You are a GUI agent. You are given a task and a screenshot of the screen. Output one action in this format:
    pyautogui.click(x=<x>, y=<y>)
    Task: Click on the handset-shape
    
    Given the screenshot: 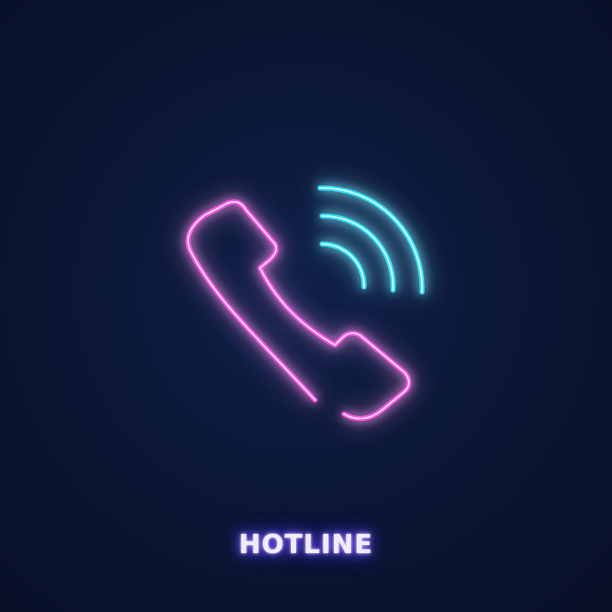 What is the action you would take?
    pyautogui.click(x=298, y=310)
    